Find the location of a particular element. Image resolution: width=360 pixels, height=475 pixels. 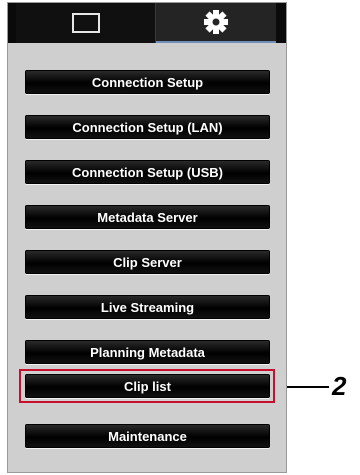

live-streaming-button: Live Streaming is located at coordinates (147, 307).